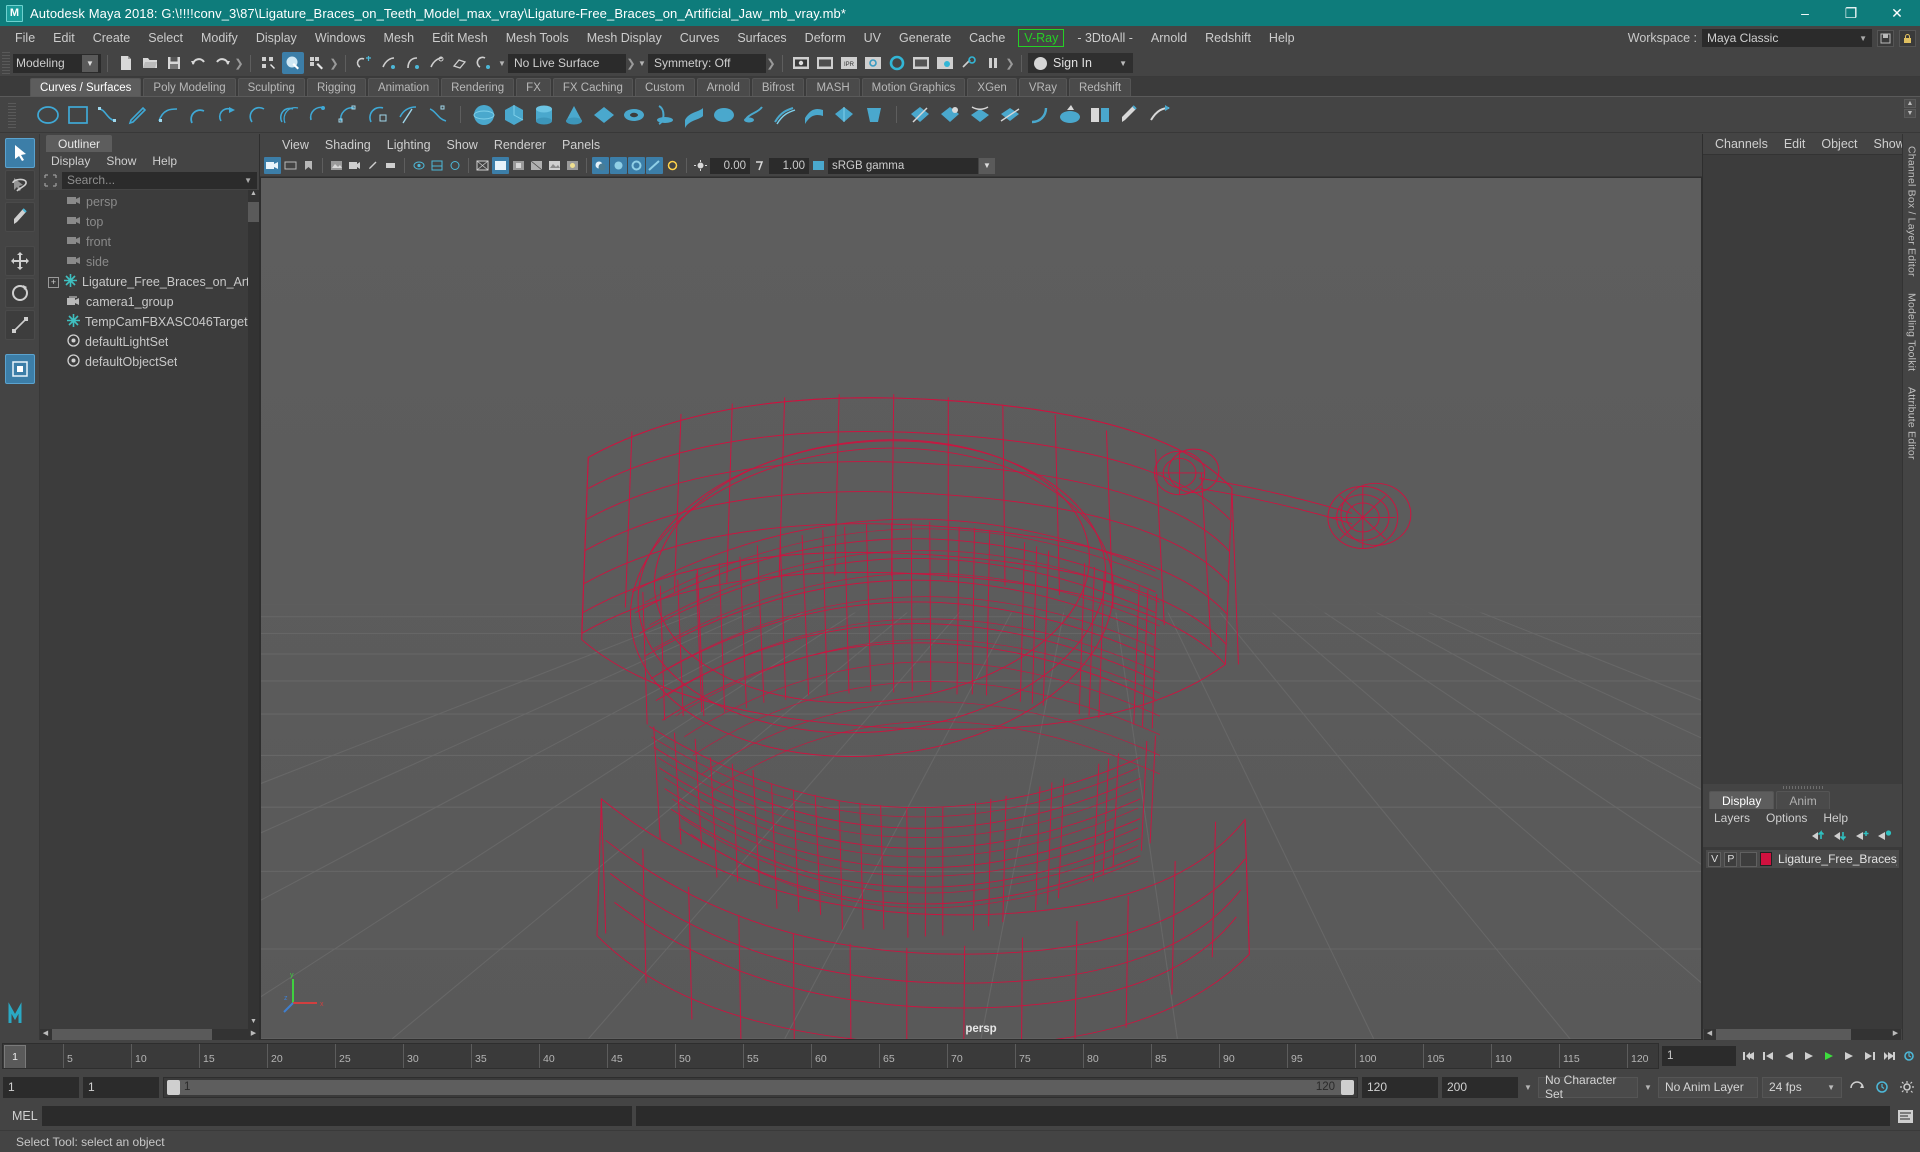 The width and height of the screenshot is (1920, 1152). What do you see at coordinates (1009, 114) in the screenshot?
I see `intersect-surfaces-icon` at bounding box center [1009, 114].